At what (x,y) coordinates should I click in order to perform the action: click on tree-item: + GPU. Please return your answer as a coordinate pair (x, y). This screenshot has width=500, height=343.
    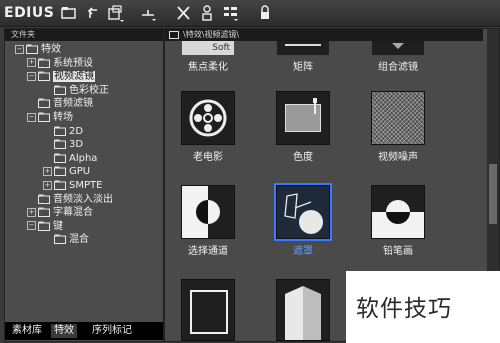
    Looking at the image, I should click on (66, 172).